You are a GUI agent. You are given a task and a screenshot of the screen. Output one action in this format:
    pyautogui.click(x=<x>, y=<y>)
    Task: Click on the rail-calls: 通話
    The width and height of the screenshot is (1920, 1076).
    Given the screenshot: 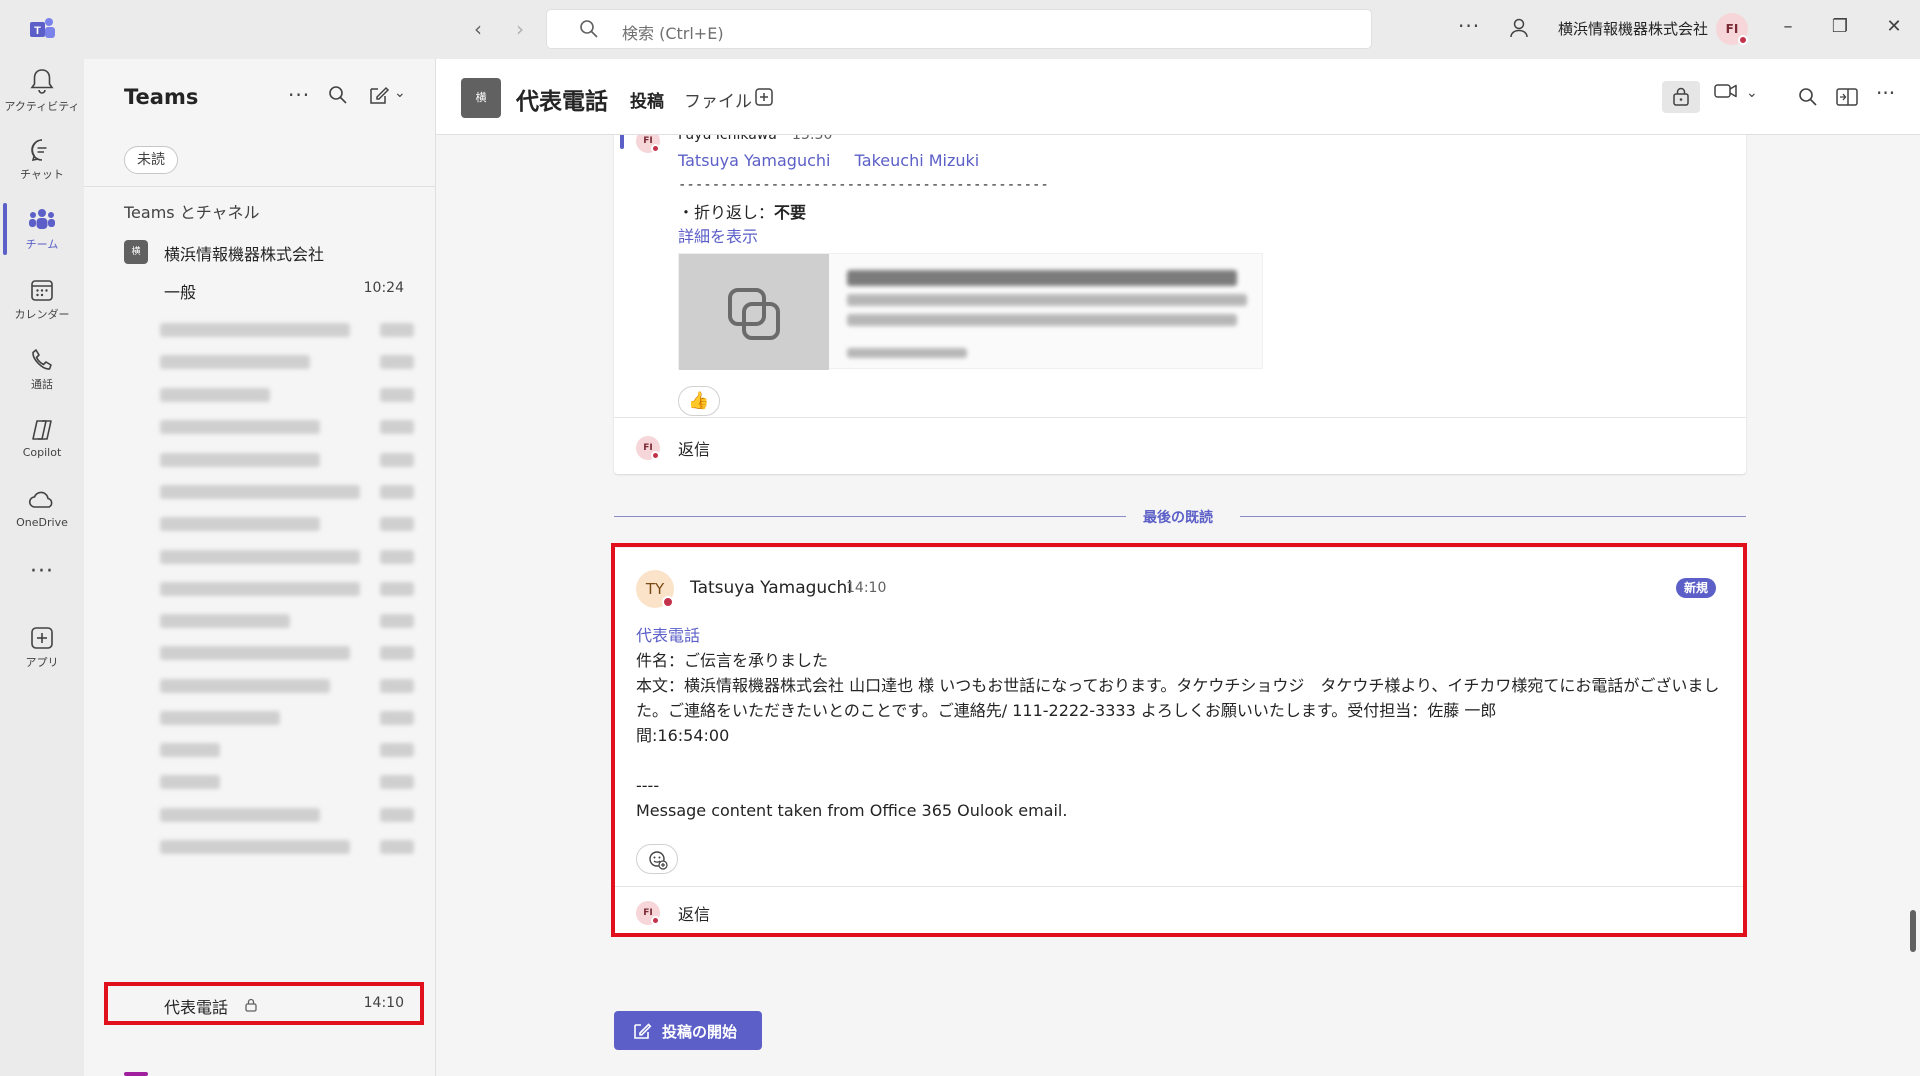 What is the action you would take?
    pyautogui.click(x=42, y=379)
    